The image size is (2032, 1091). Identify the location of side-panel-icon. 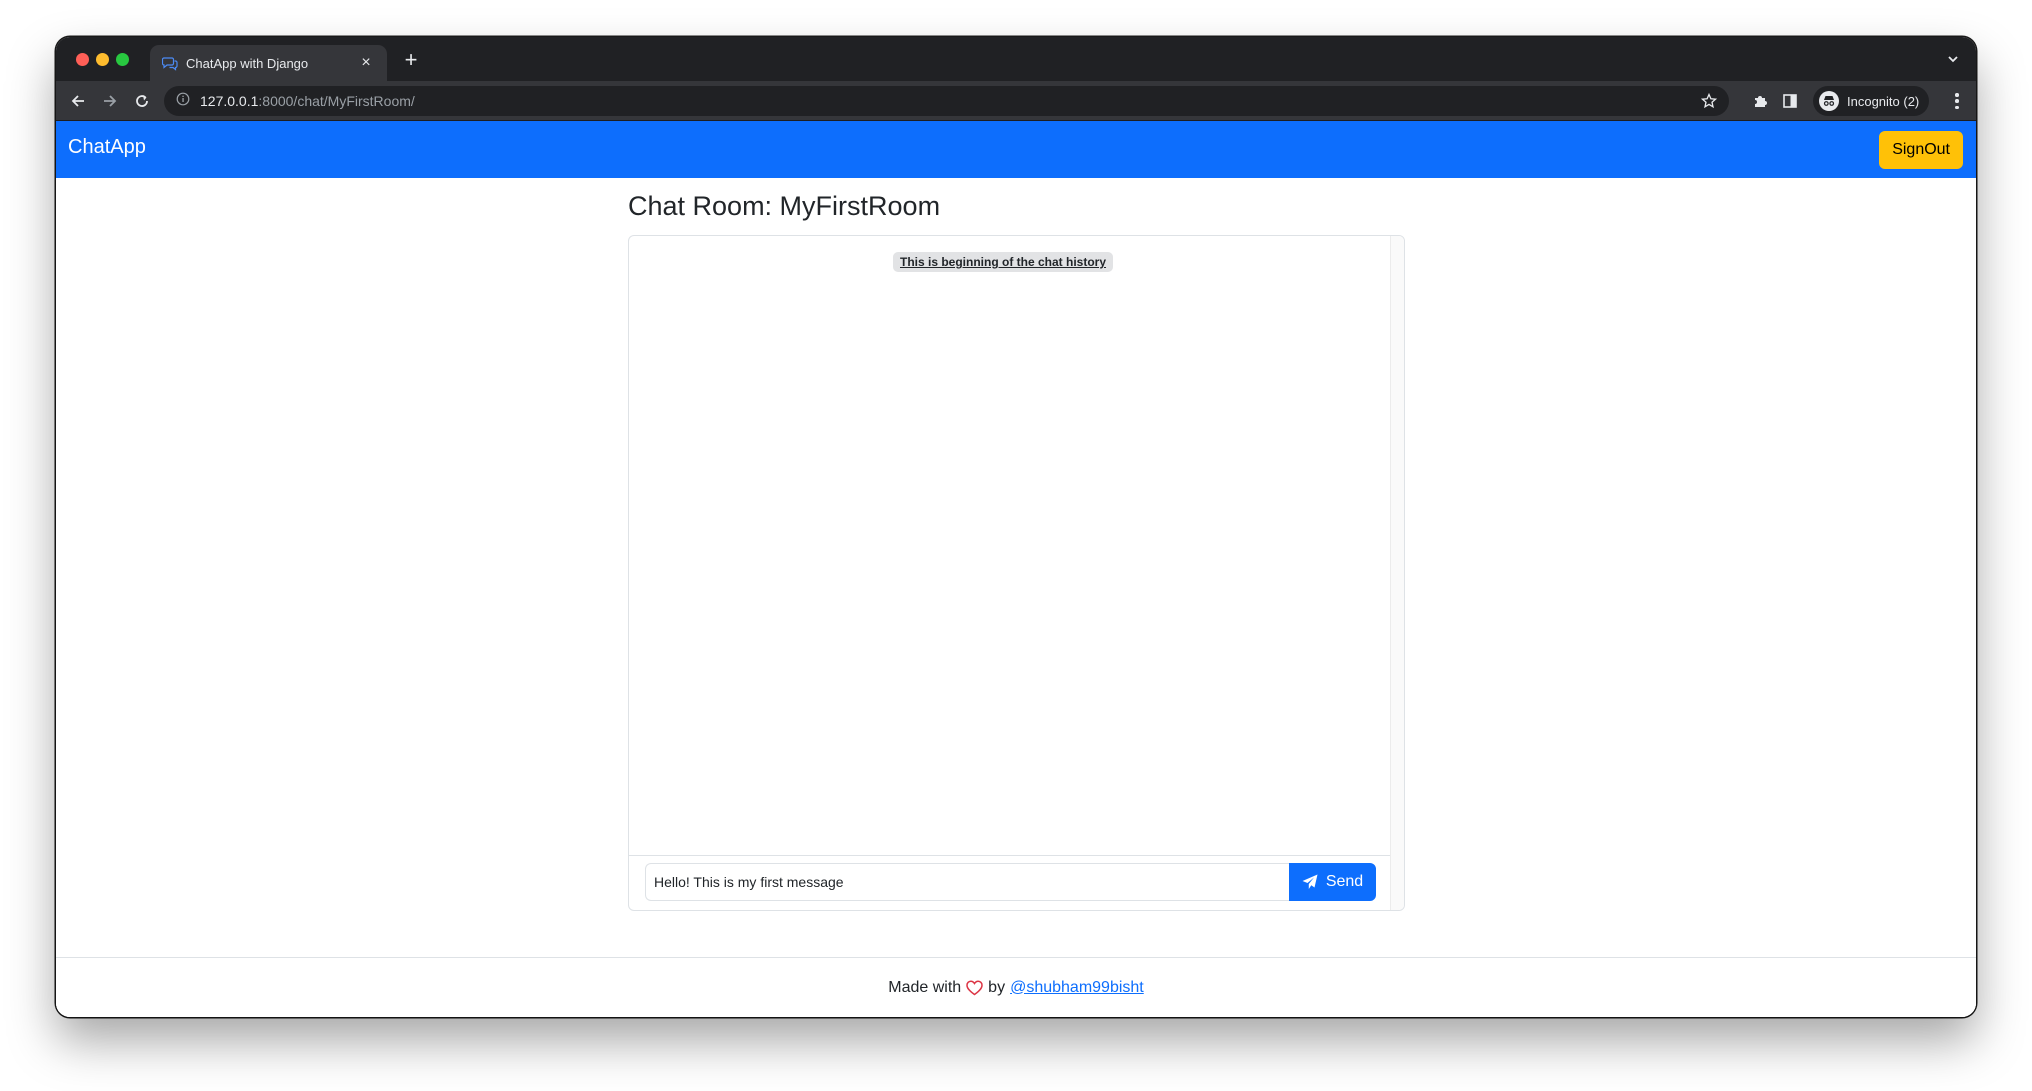
(1790, 101).